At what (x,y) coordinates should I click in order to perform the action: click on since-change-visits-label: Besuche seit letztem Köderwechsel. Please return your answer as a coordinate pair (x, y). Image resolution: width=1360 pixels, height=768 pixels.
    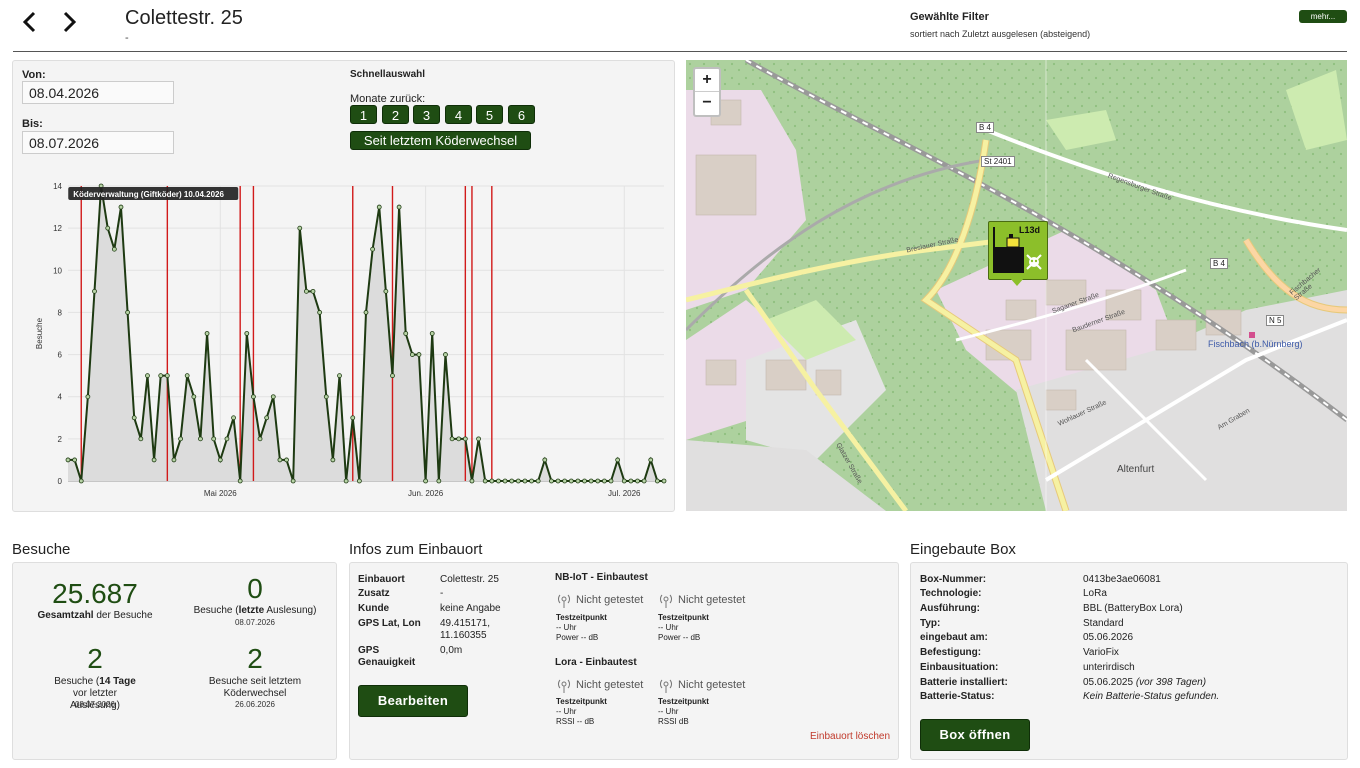
    Looking at the image, I should click on (255, 687).